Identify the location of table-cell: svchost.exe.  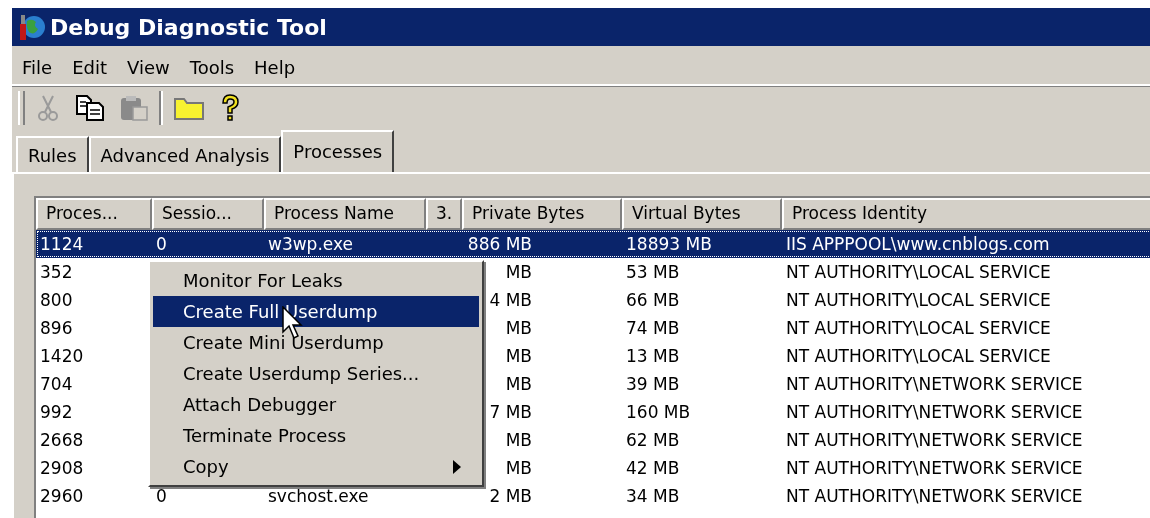
(318, 496).